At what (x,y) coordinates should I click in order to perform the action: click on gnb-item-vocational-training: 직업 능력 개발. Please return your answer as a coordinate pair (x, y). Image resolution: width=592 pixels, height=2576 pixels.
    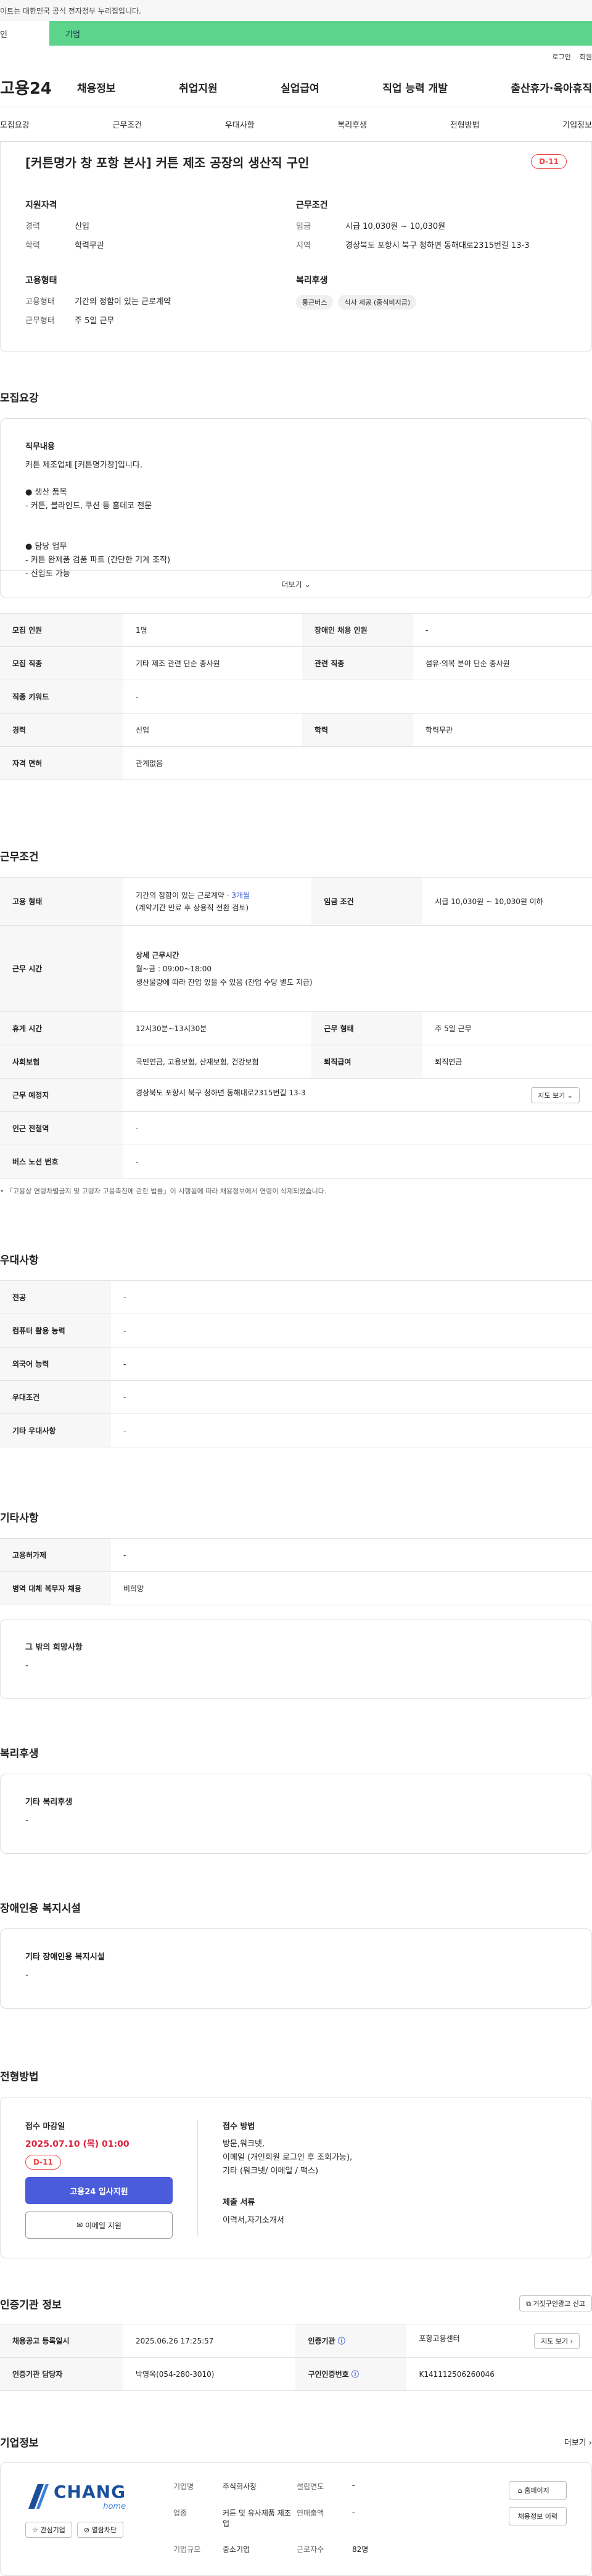
    Looking at the image, I should click on (415, 87).